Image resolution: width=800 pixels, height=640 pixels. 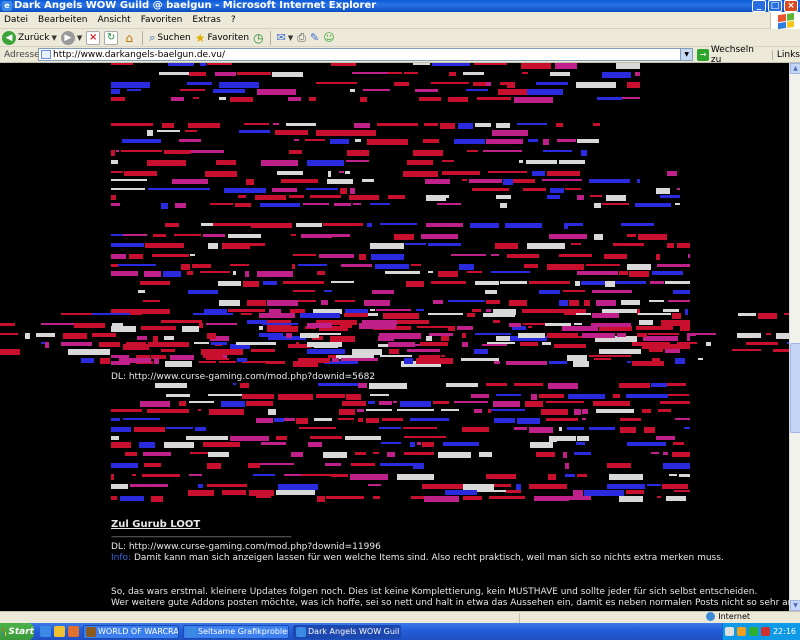 I want to click on maximize-button: □, so click(x=775, y=6).